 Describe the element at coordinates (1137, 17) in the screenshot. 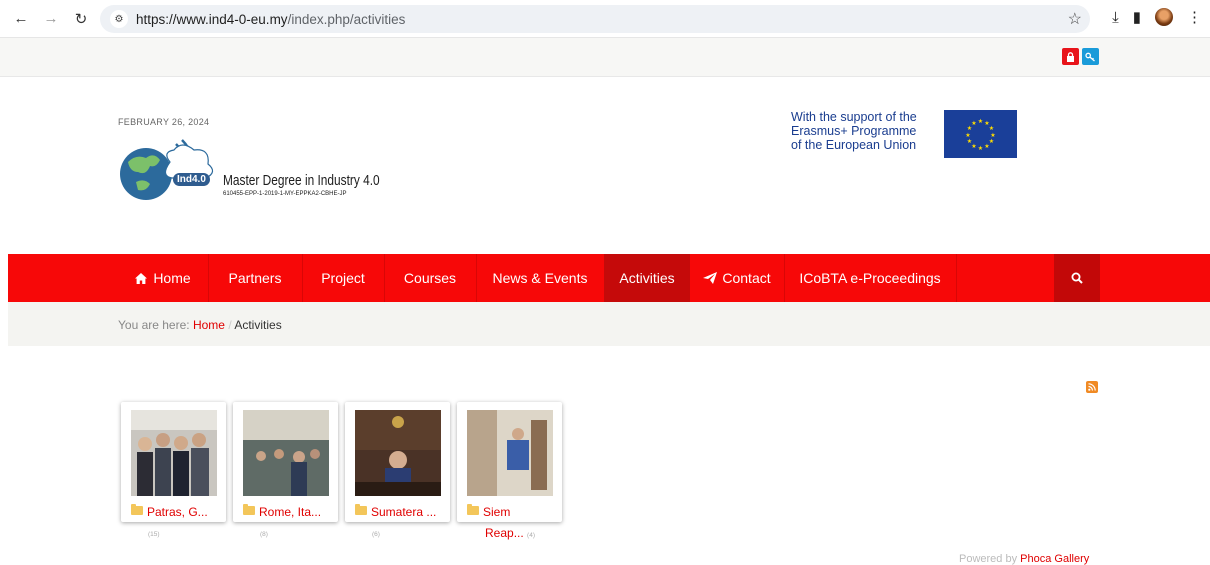

I see `side-panel-icon: ▮` at that location.